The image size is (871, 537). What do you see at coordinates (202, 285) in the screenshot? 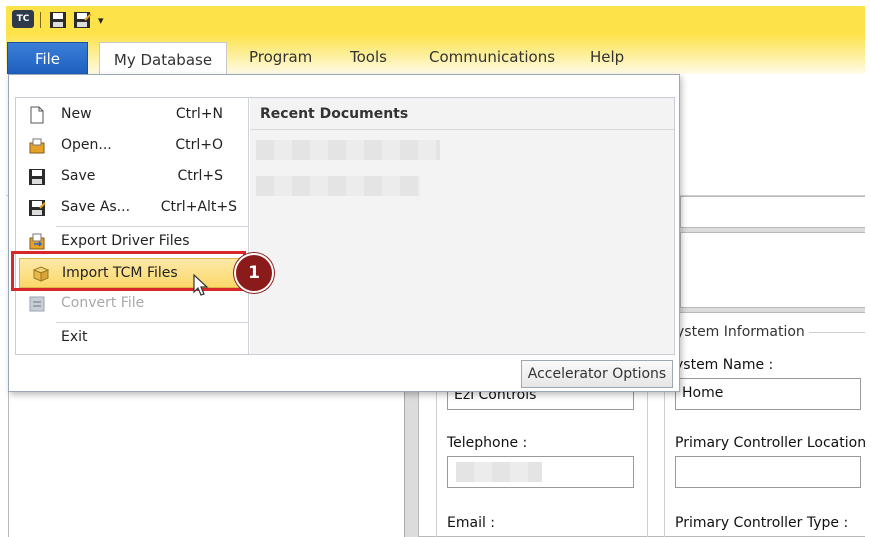
I see `mouse-pointer-icon` at bounding box center [202, 285].